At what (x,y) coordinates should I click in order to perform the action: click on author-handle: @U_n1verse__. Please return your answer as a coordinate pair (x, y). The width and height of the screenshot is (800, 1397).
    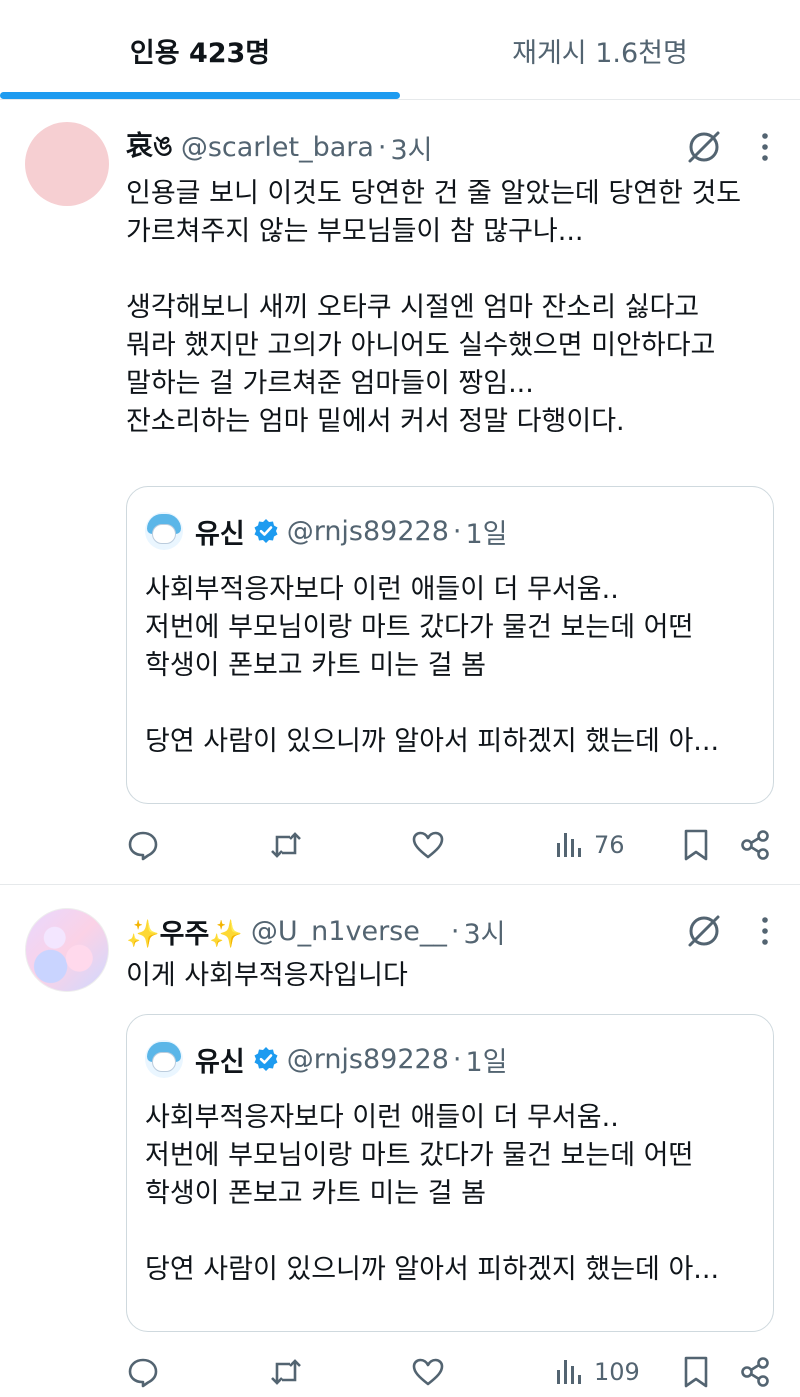
    Looking at the image, I should click on (349, 931).